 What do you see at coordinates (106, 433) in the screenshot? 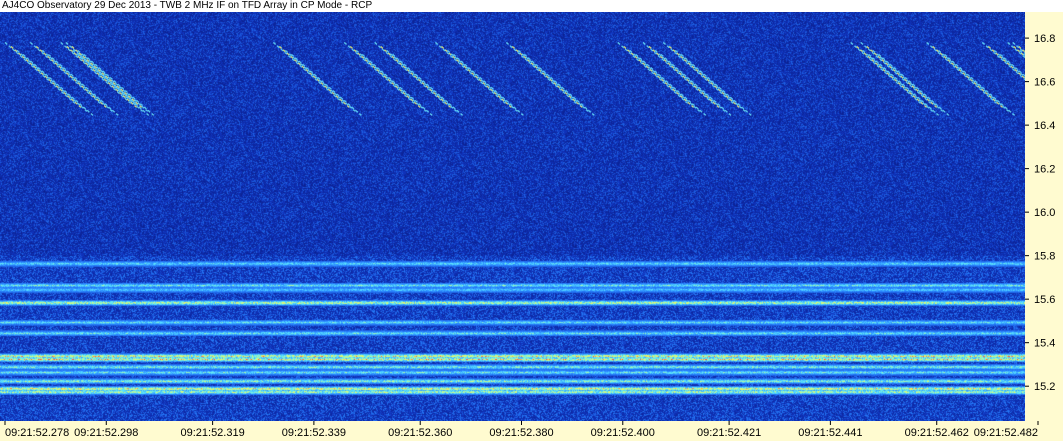
I see `x-tick-label-1: 09:21:52.298` at bounding box center [106, 433].